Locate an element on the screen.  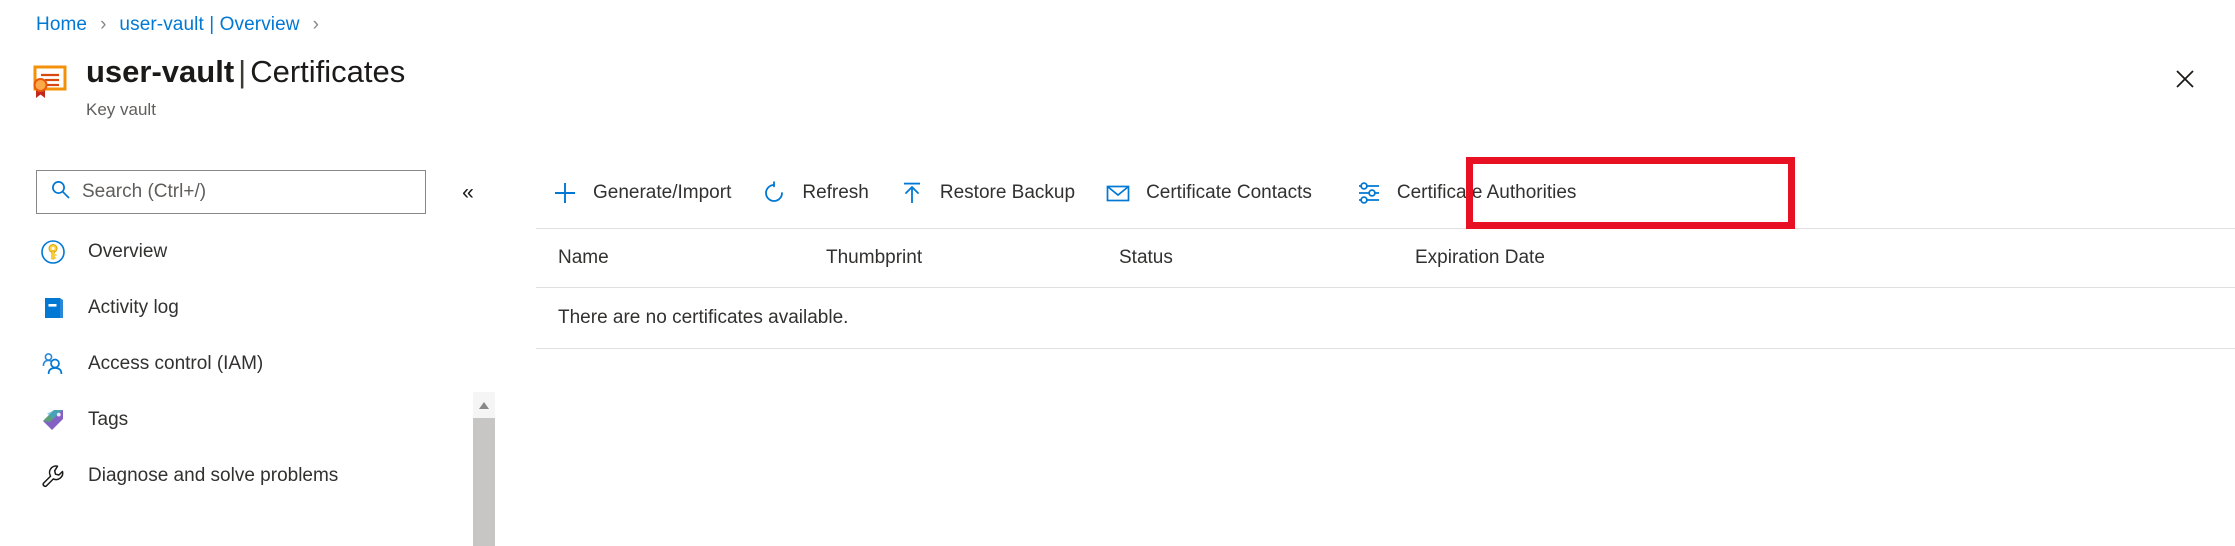
sliders-icon is located at coordinates (1369, 193).